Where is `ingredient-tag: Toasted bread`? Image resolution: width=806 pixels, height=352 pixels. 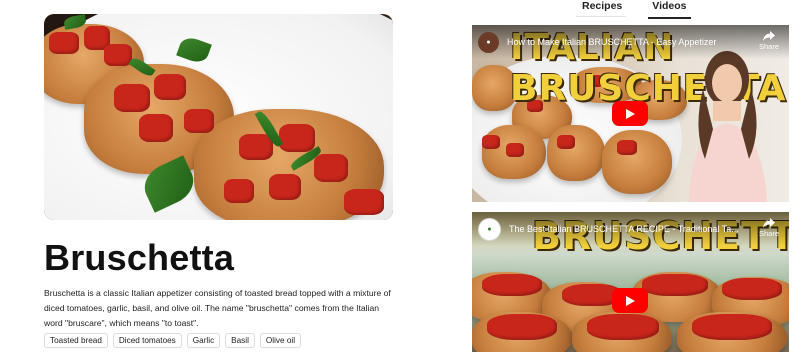
ingredient-tag: Toasted bread is located at coordinates (76, 340).